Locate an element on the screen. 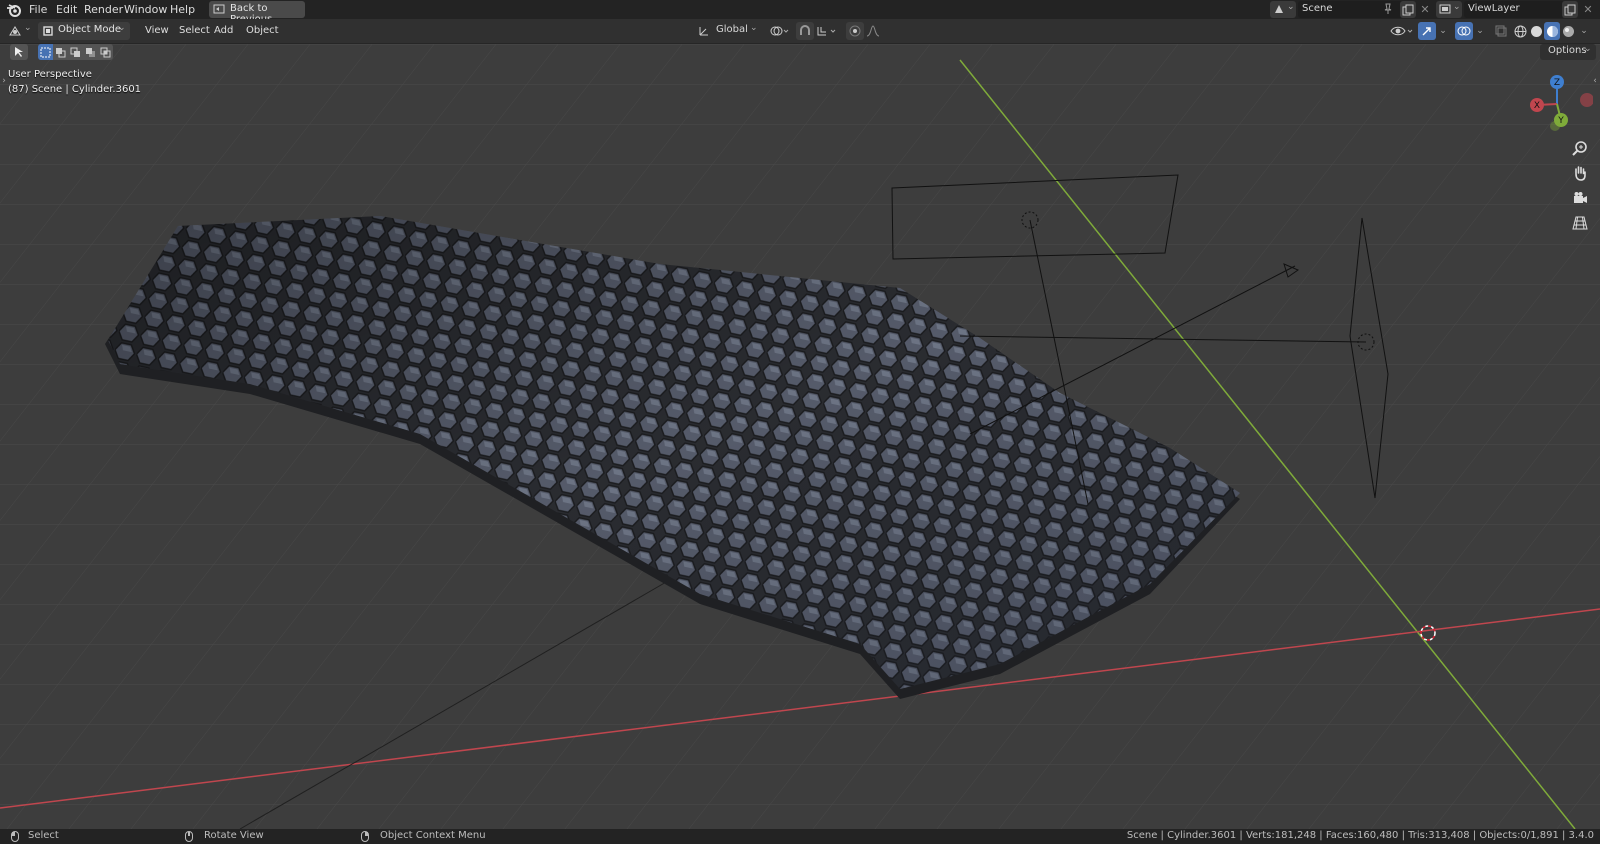 The image size is (1600, 844). view-layer-name-field: ViewLayer is located at coordinates (1514, 9).